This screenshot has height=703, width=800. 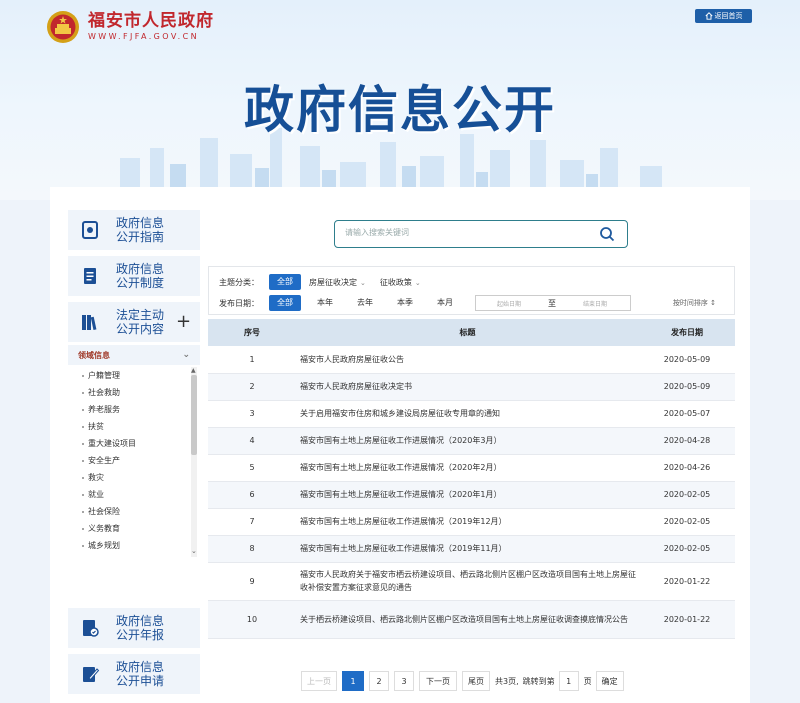 I want to click on sidebar-item-statutory-content: 法定主动 公开内容 +, so click(x=134, y=322).